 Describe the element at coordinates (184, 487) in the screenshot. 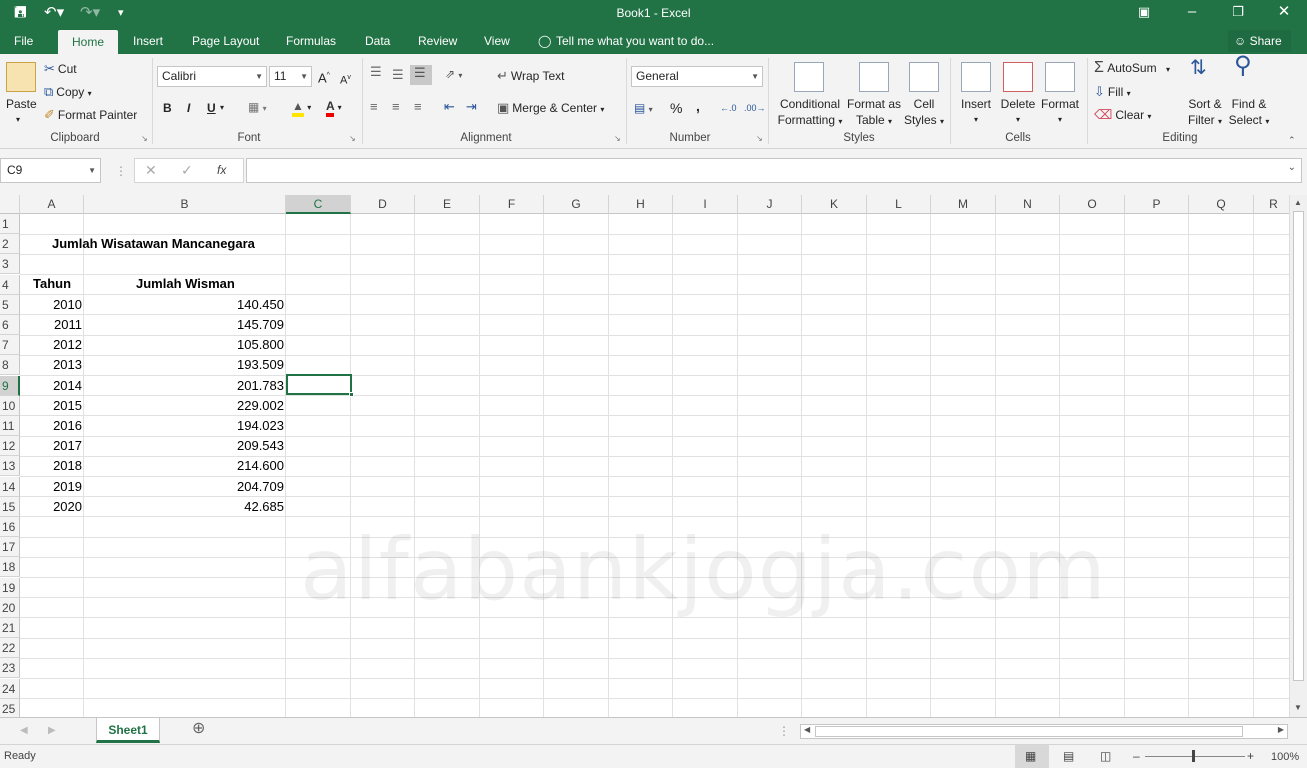

I see `visitor-count-cell: 204.709` at that location.